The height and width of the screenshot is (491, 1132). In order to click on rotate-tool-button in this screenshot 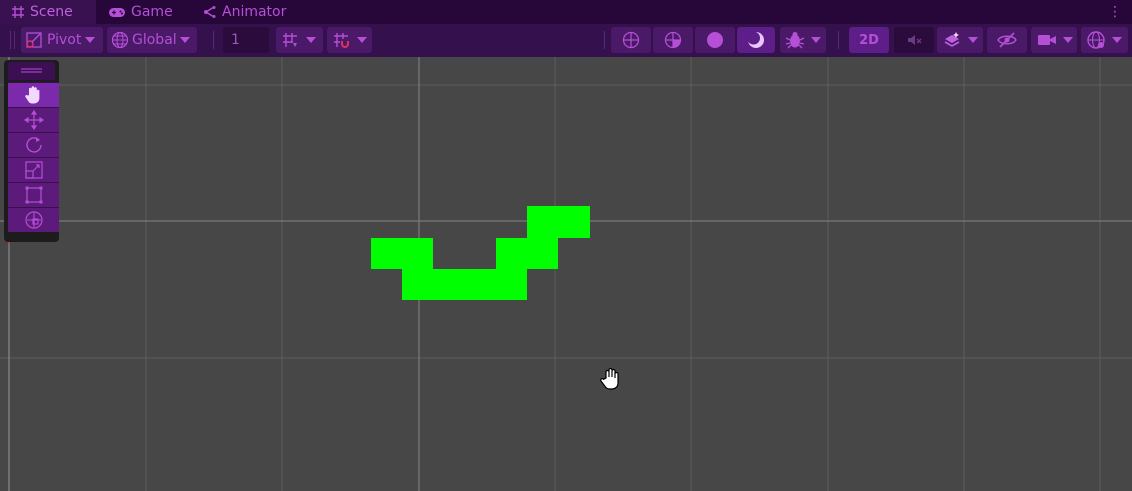, I will do `click(33, 144)`.